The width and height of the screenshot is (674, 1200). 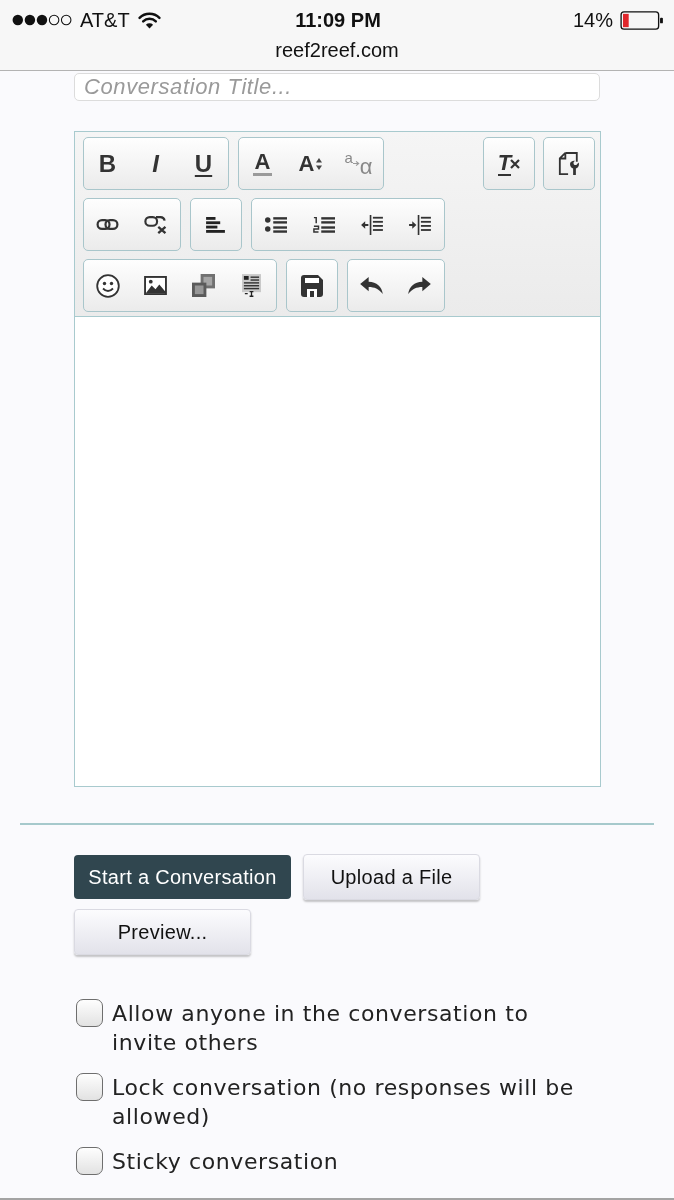 What do you see at coordinates (323, 224) in the screenshot?
I see `numbered-list-icon` at bounding box center [323, 224].